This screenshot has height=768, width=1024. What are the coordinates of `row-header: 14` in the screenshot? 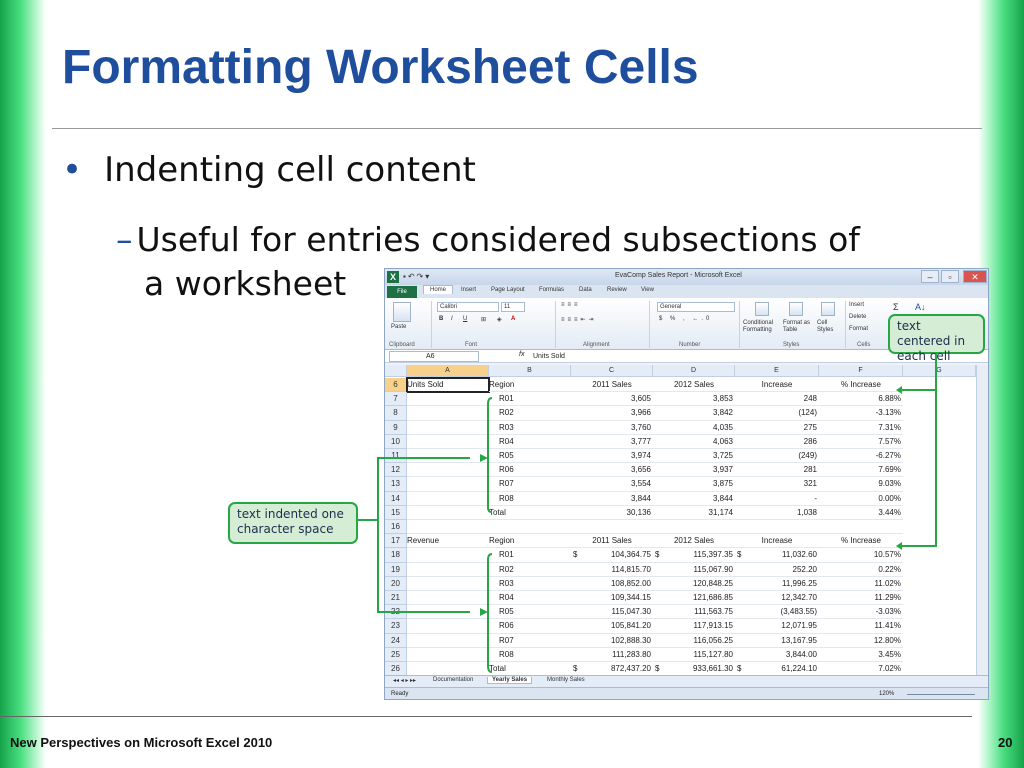 It's located at (396, 498).